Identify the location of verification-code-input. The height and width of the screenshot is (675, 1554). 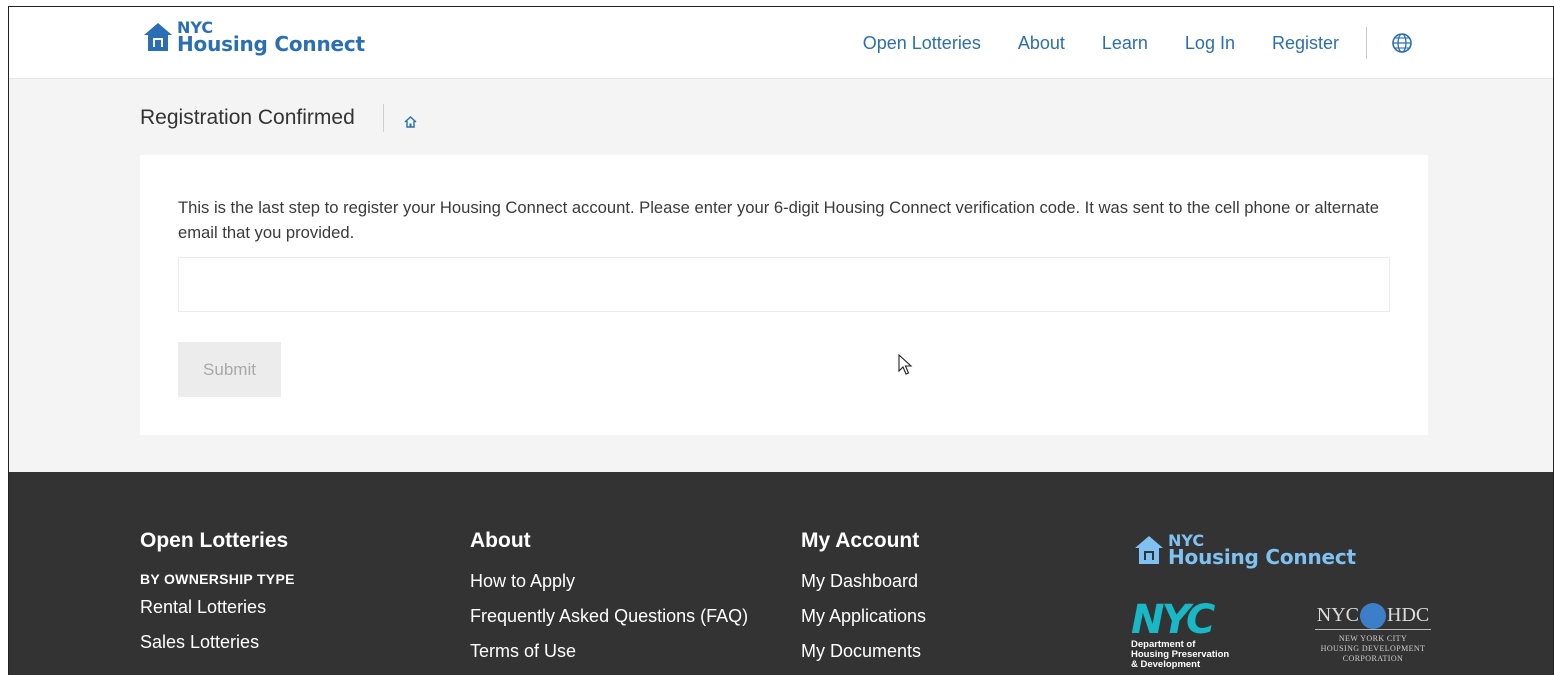
(784, 284).